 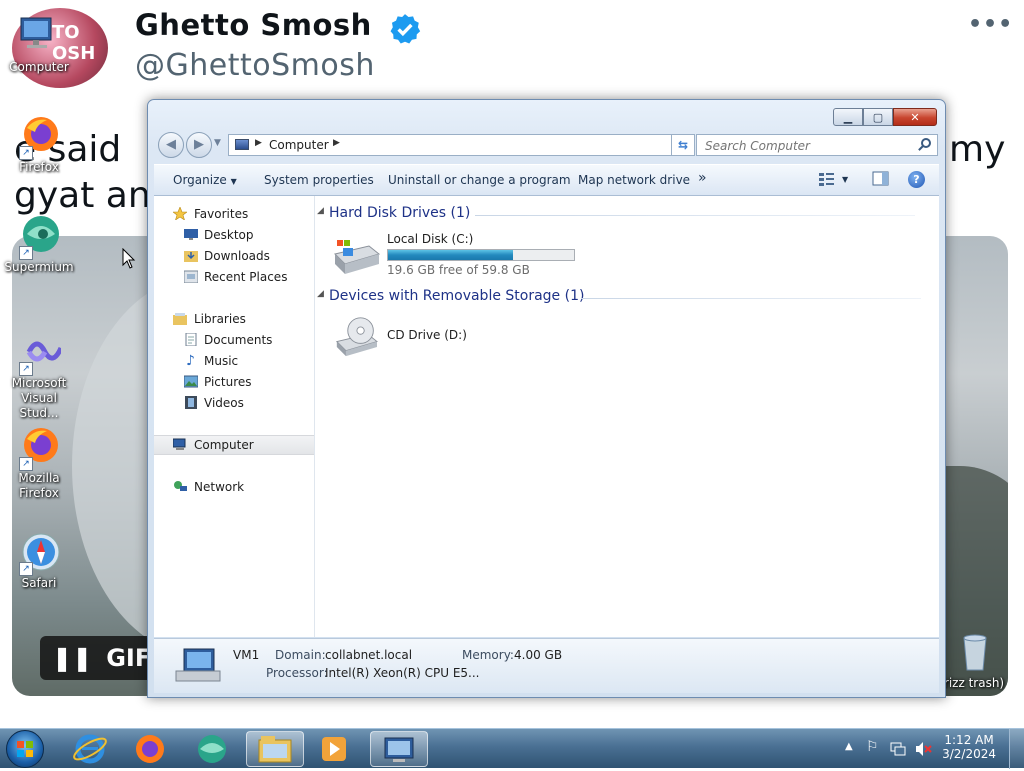 I want to click on close-button: ✕, so click(x=915, y=117).